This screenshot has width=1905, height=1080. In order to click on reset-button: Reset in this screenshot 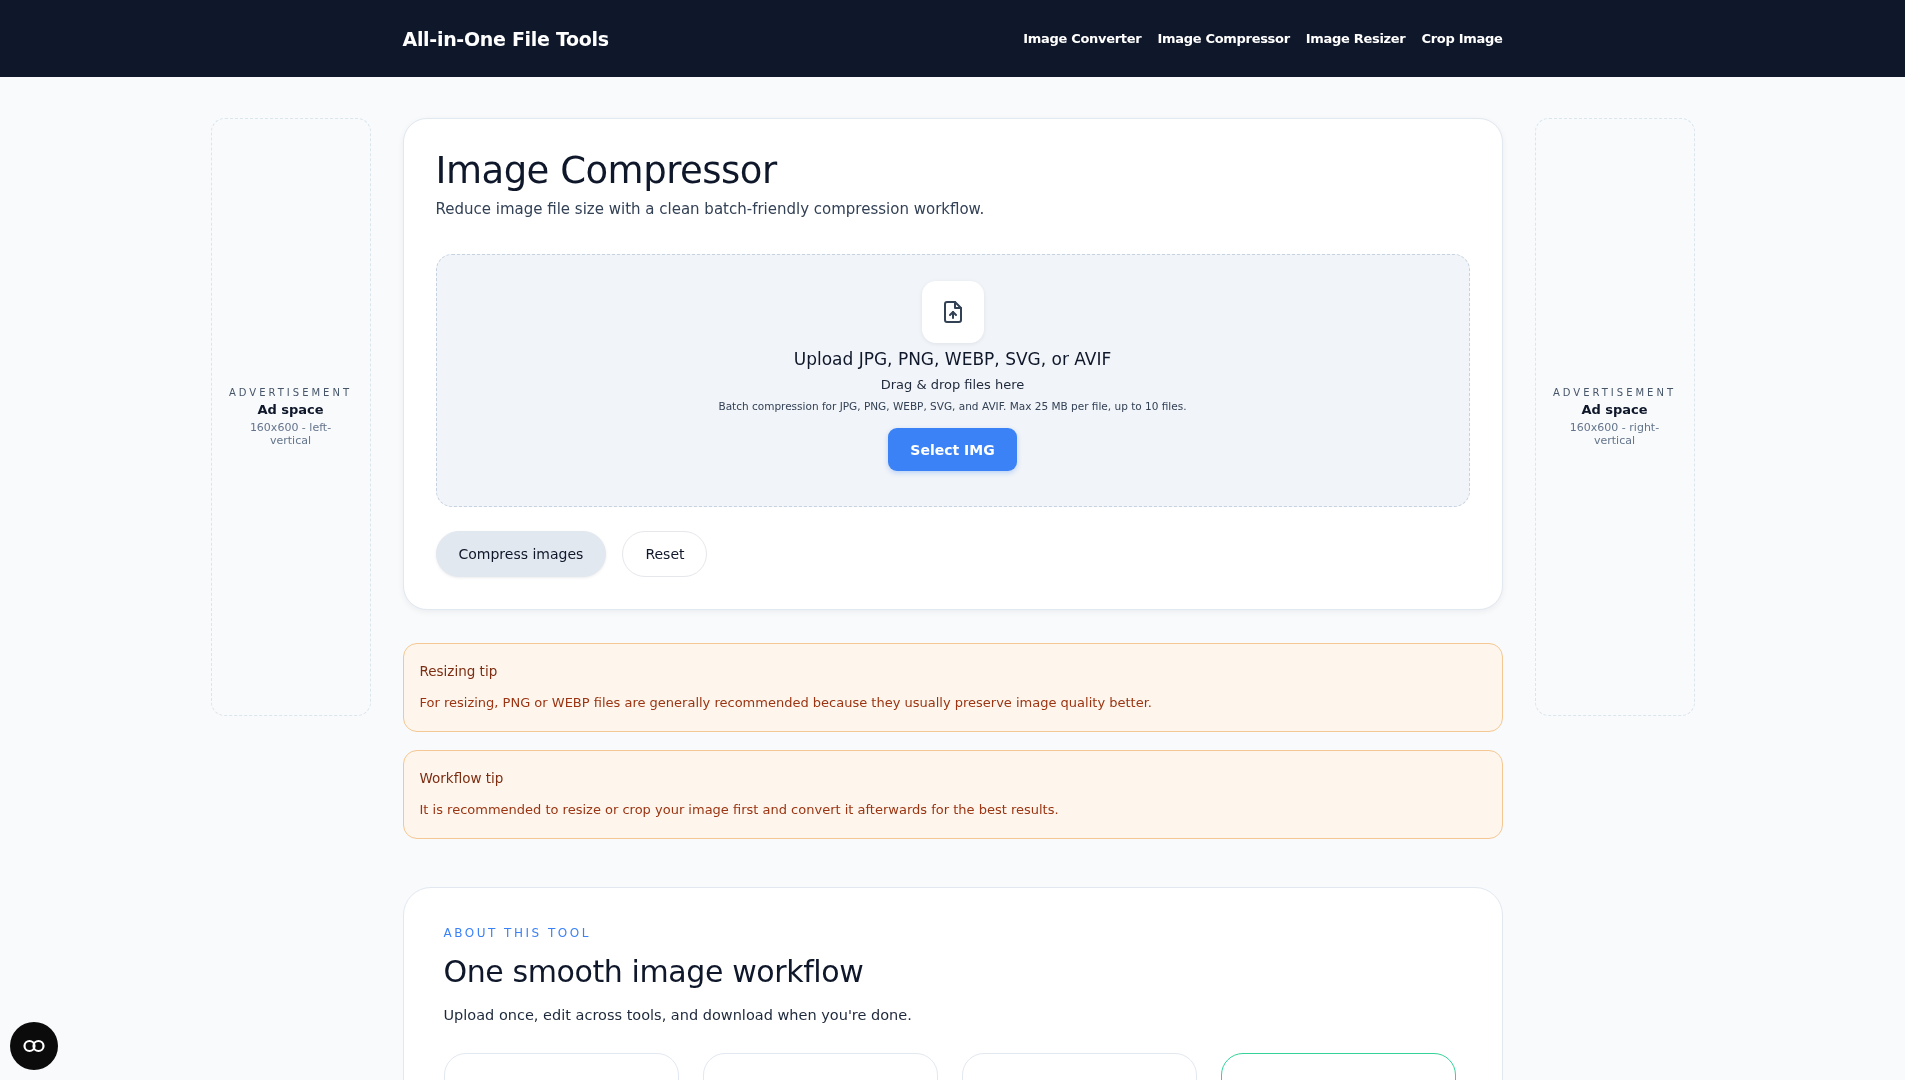, I will do `click(665, 554)`.